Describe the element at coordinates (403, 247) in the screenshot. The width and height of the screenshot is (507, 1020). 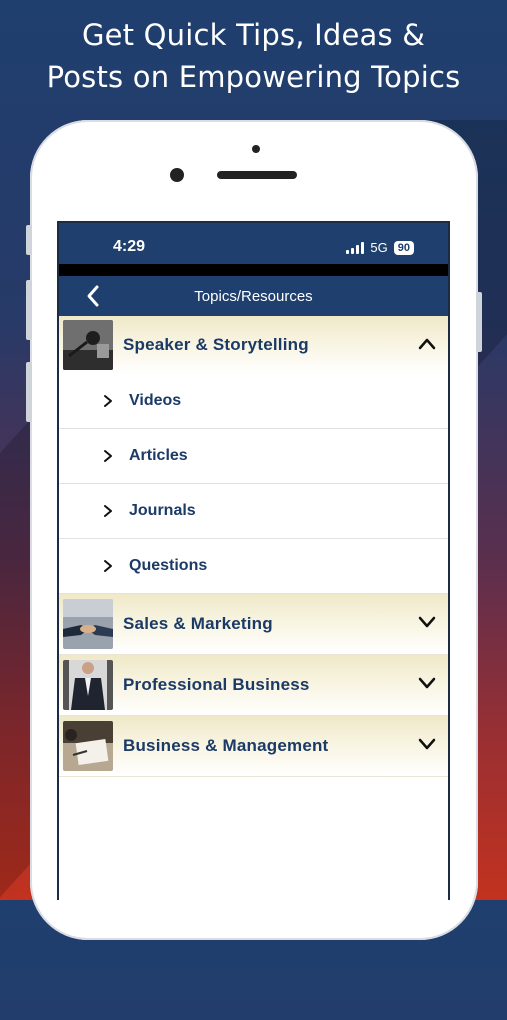
I see `battery-icon: 90` at that location.